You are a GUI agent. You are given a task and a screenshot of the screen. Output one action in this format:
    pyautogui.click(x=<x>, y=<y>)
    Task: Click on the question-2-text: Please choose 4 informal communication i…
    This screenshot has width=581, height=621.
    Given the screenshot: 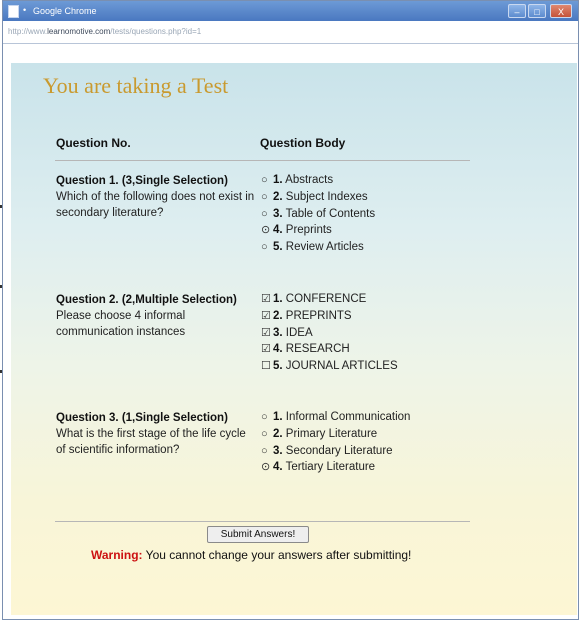 What is the action you would take?
    pyautogui.click(x=121, y=324)
    